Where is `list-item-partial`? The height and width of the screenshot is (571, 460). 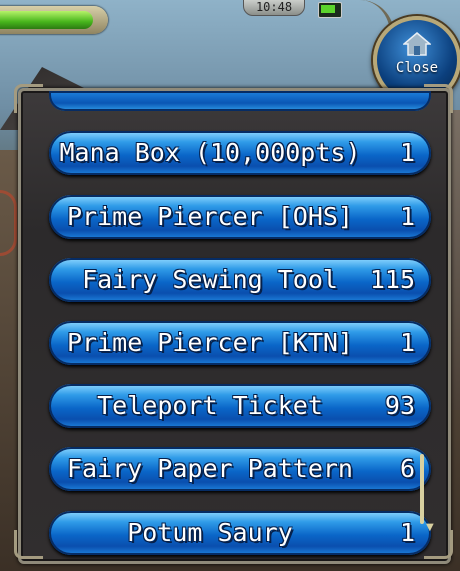 list-item-partial is located at coordinates (240, 101).